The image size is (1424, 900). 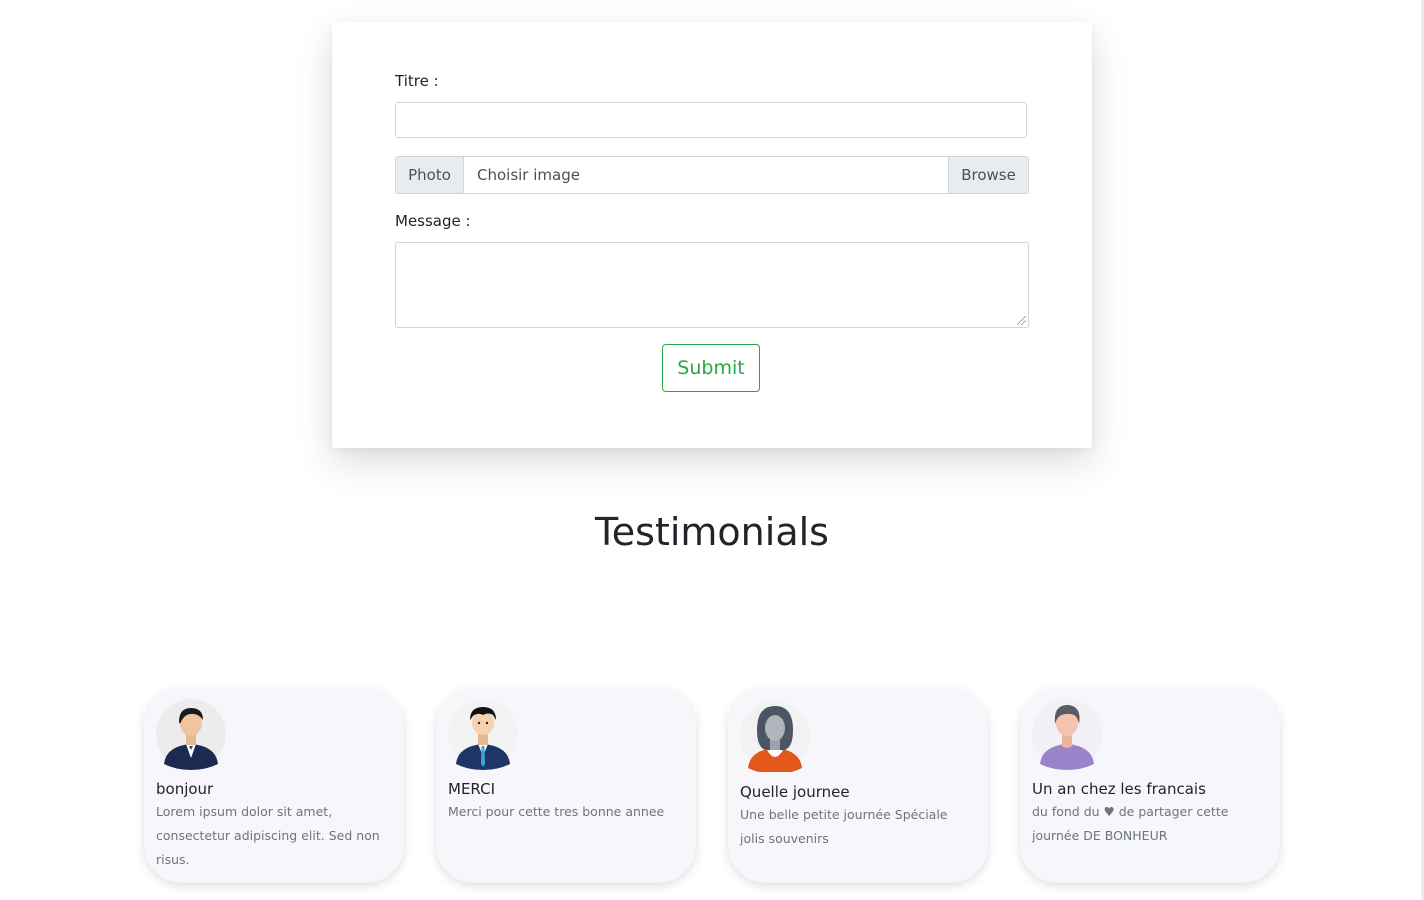 I want to click on titre-label: Titre :, so click(x=417, y=81).